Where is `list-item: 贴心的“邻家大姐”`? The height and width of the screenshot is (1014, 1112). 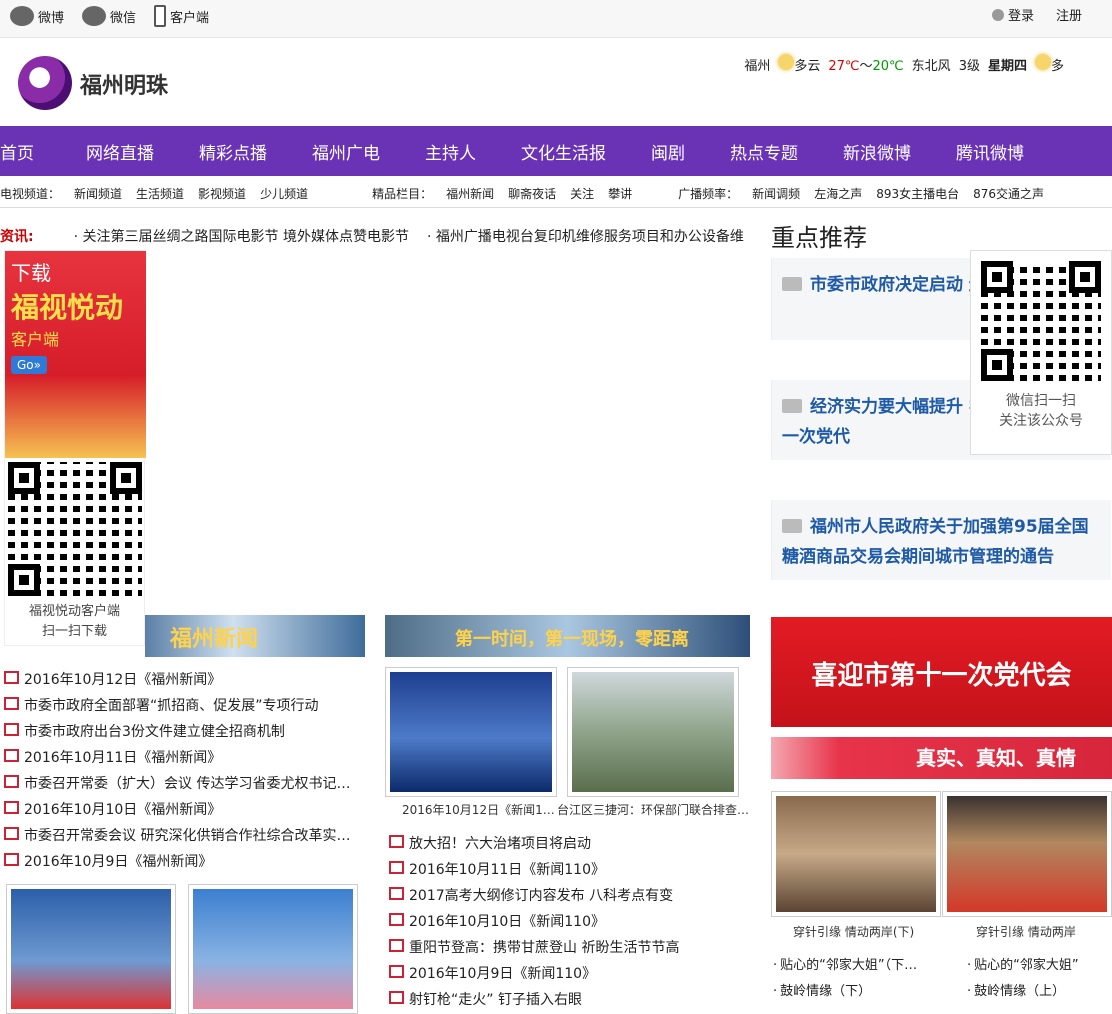
list-item: 贴心的“邻家大姐” is located at coordinates (1022, 966).